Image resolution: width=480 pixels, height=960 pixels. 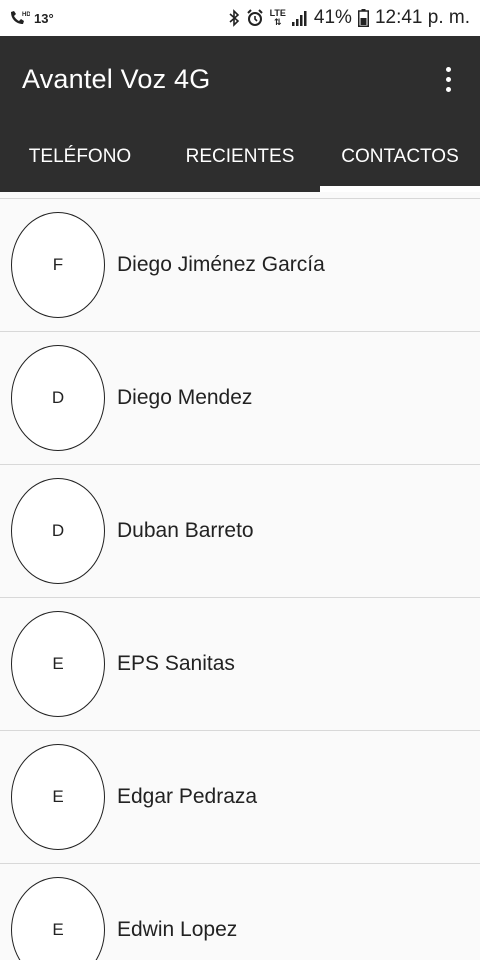 What do you see at coordinates (234, 18) in the screenshot?
I see `bluetooth-icon` at bounding box center [234, 18].